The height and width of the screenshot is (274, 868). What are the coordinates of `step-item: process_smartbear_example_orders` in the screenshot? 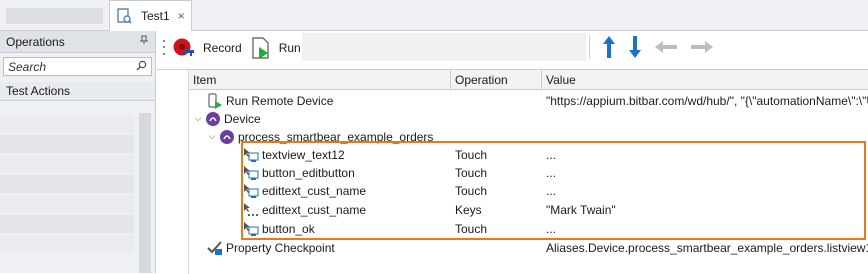 It's located at (336, 136).